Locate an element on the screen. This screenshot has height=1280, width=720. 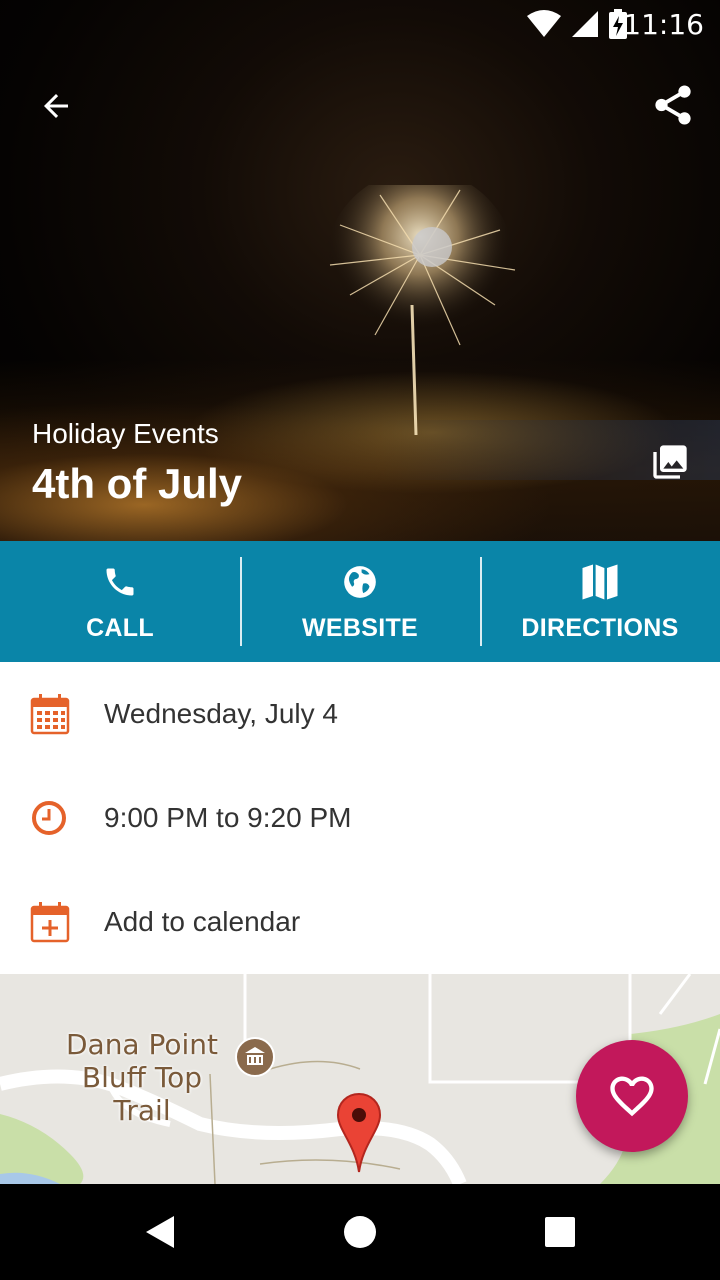
back-button is located at coordinates (56, 106).